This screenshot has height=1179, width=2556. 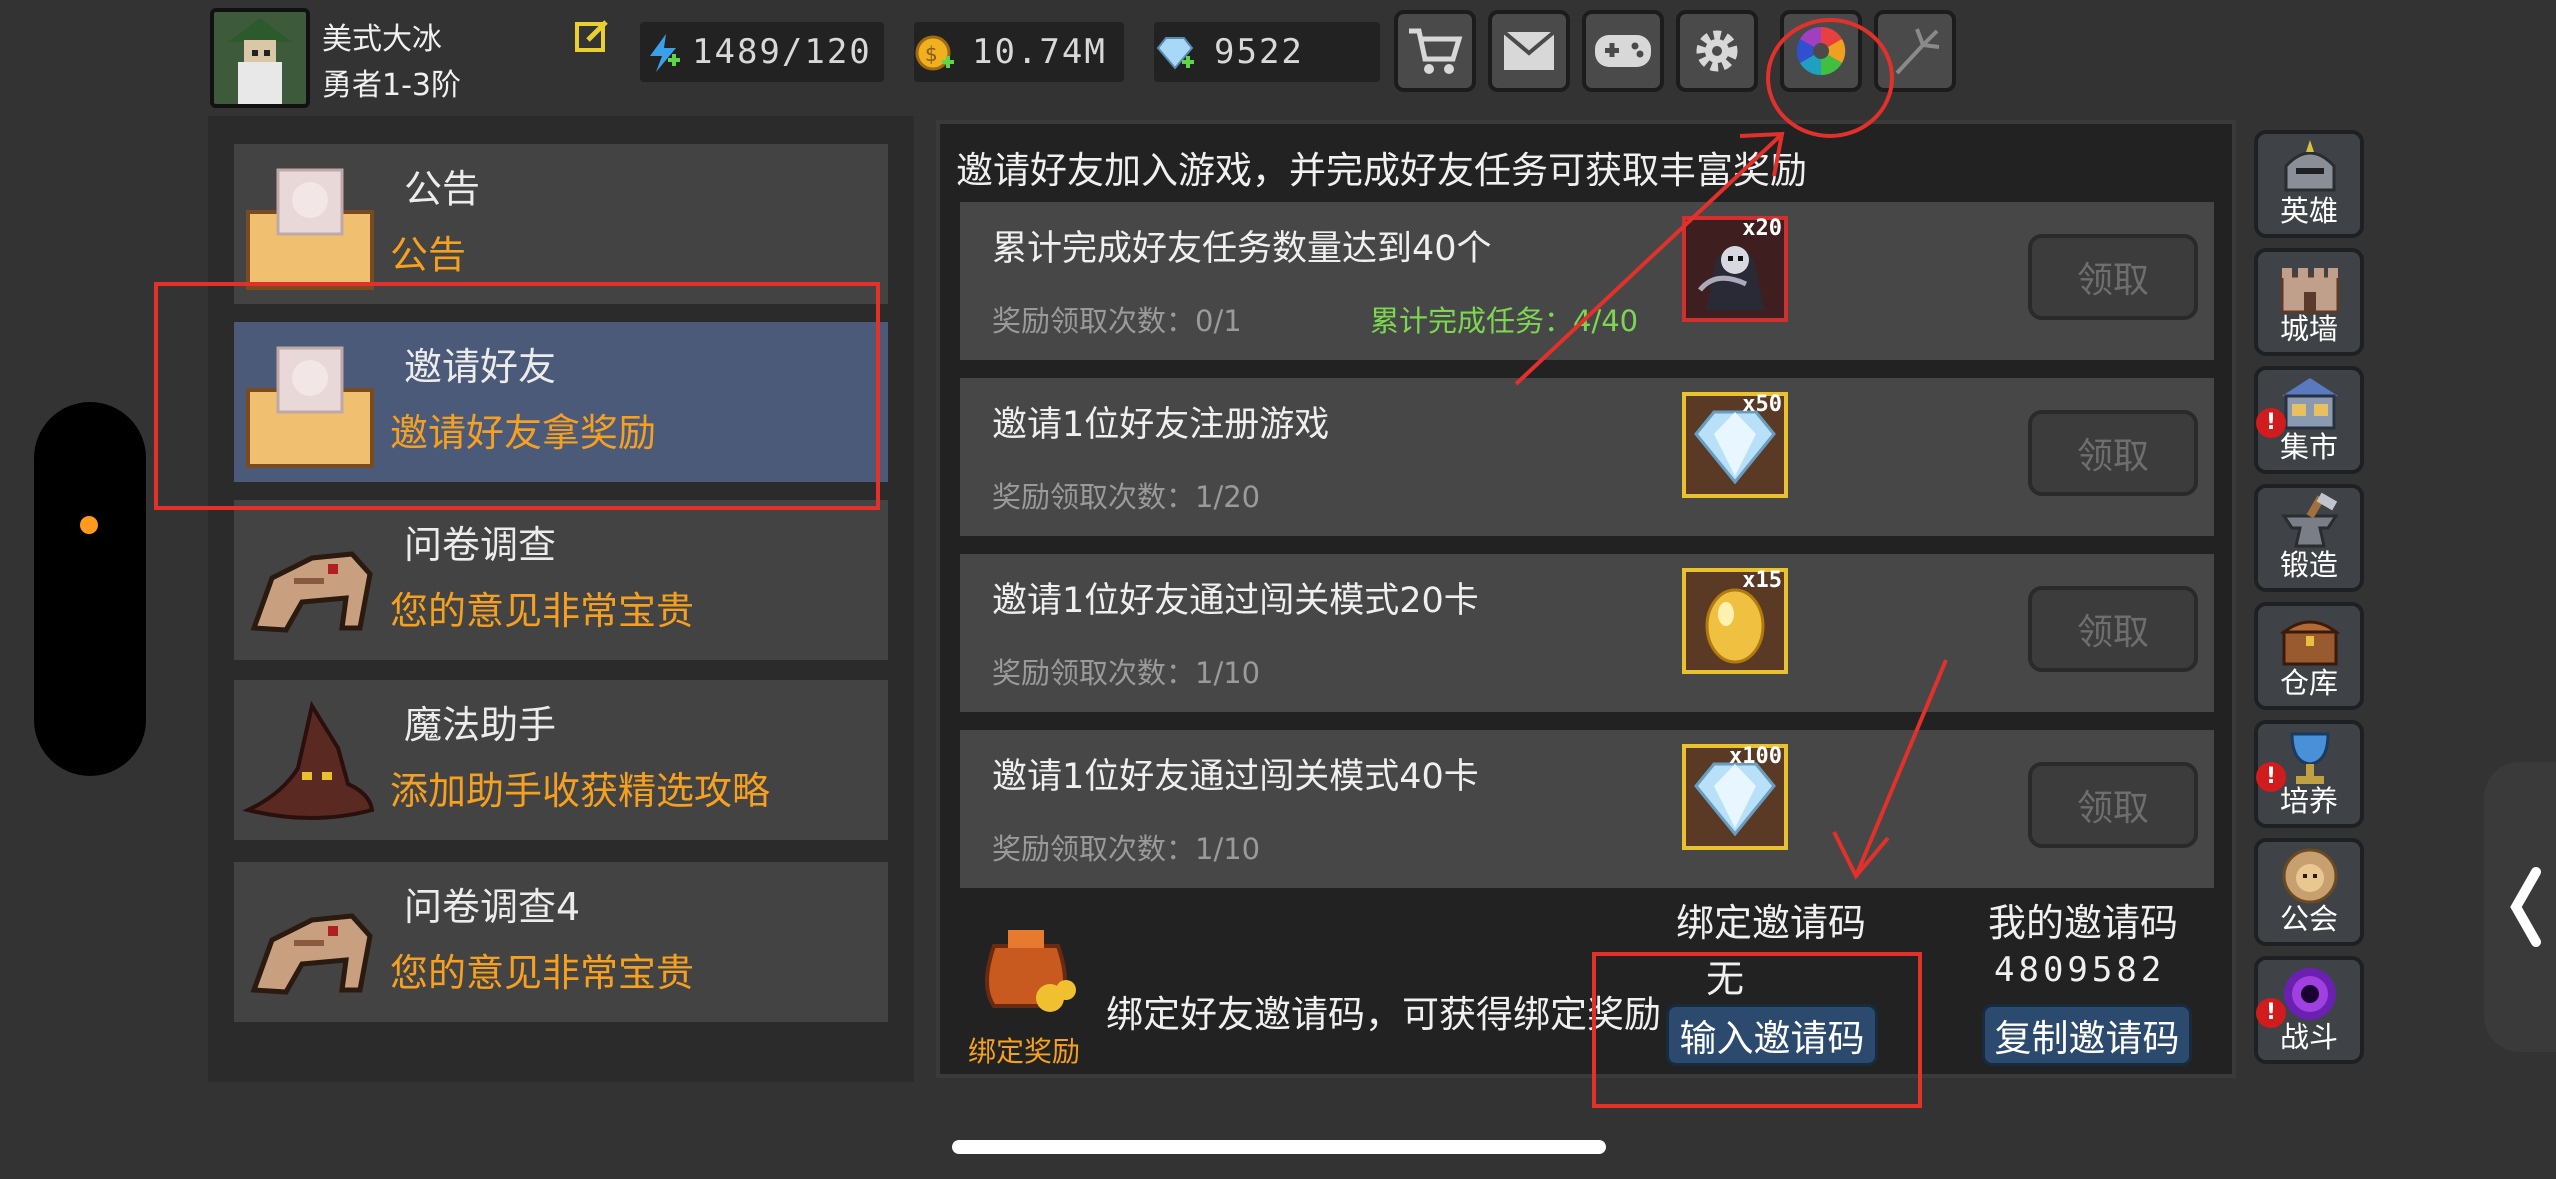 I want to click on task-title: 邀请1位好友通过闯关模式20卡, so click(x=1235, y=601).